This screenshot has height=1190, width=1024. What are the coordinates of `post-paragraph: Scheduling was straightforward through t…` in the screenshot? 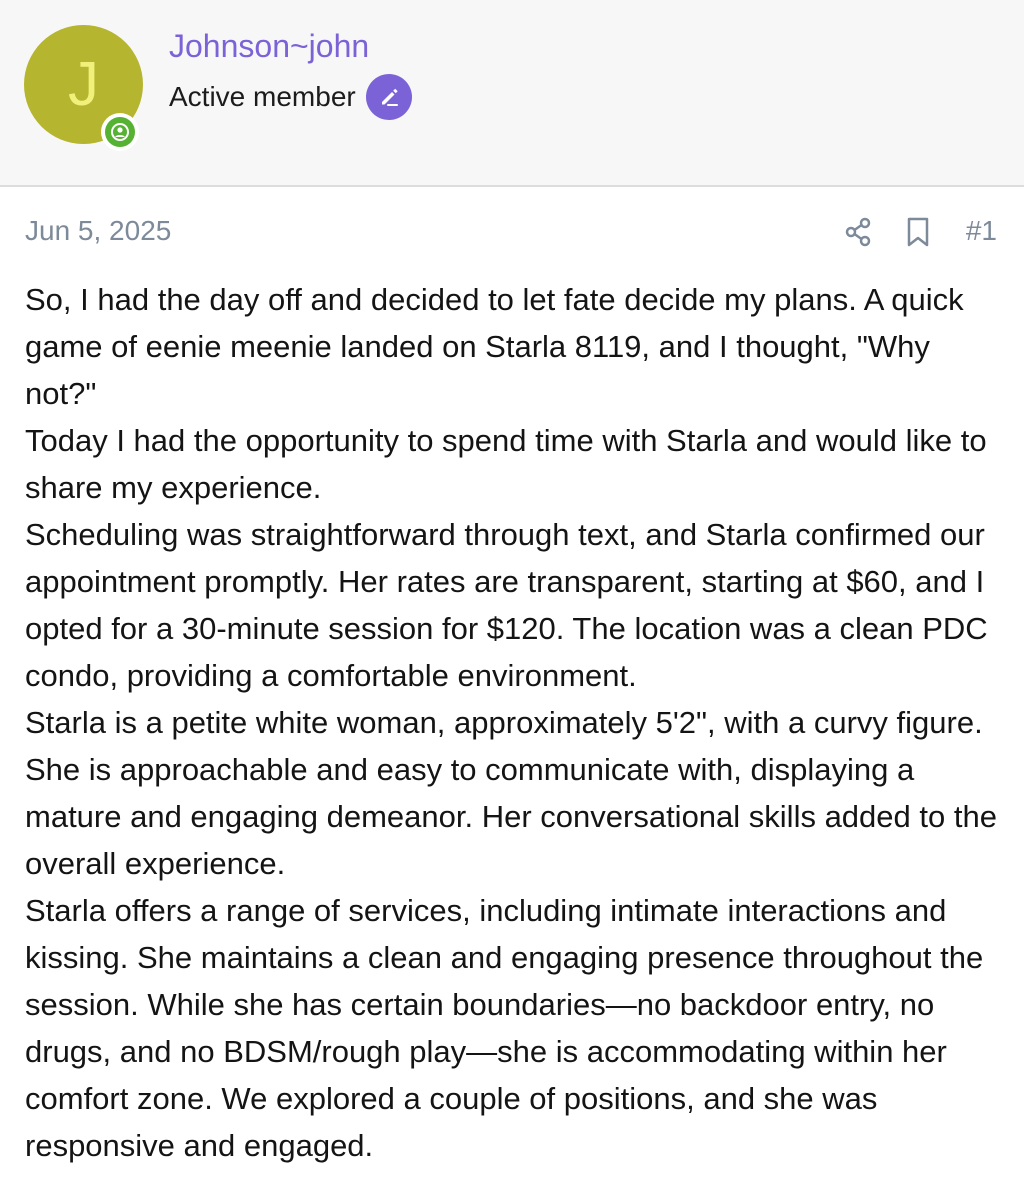 It's located at (506, 605).